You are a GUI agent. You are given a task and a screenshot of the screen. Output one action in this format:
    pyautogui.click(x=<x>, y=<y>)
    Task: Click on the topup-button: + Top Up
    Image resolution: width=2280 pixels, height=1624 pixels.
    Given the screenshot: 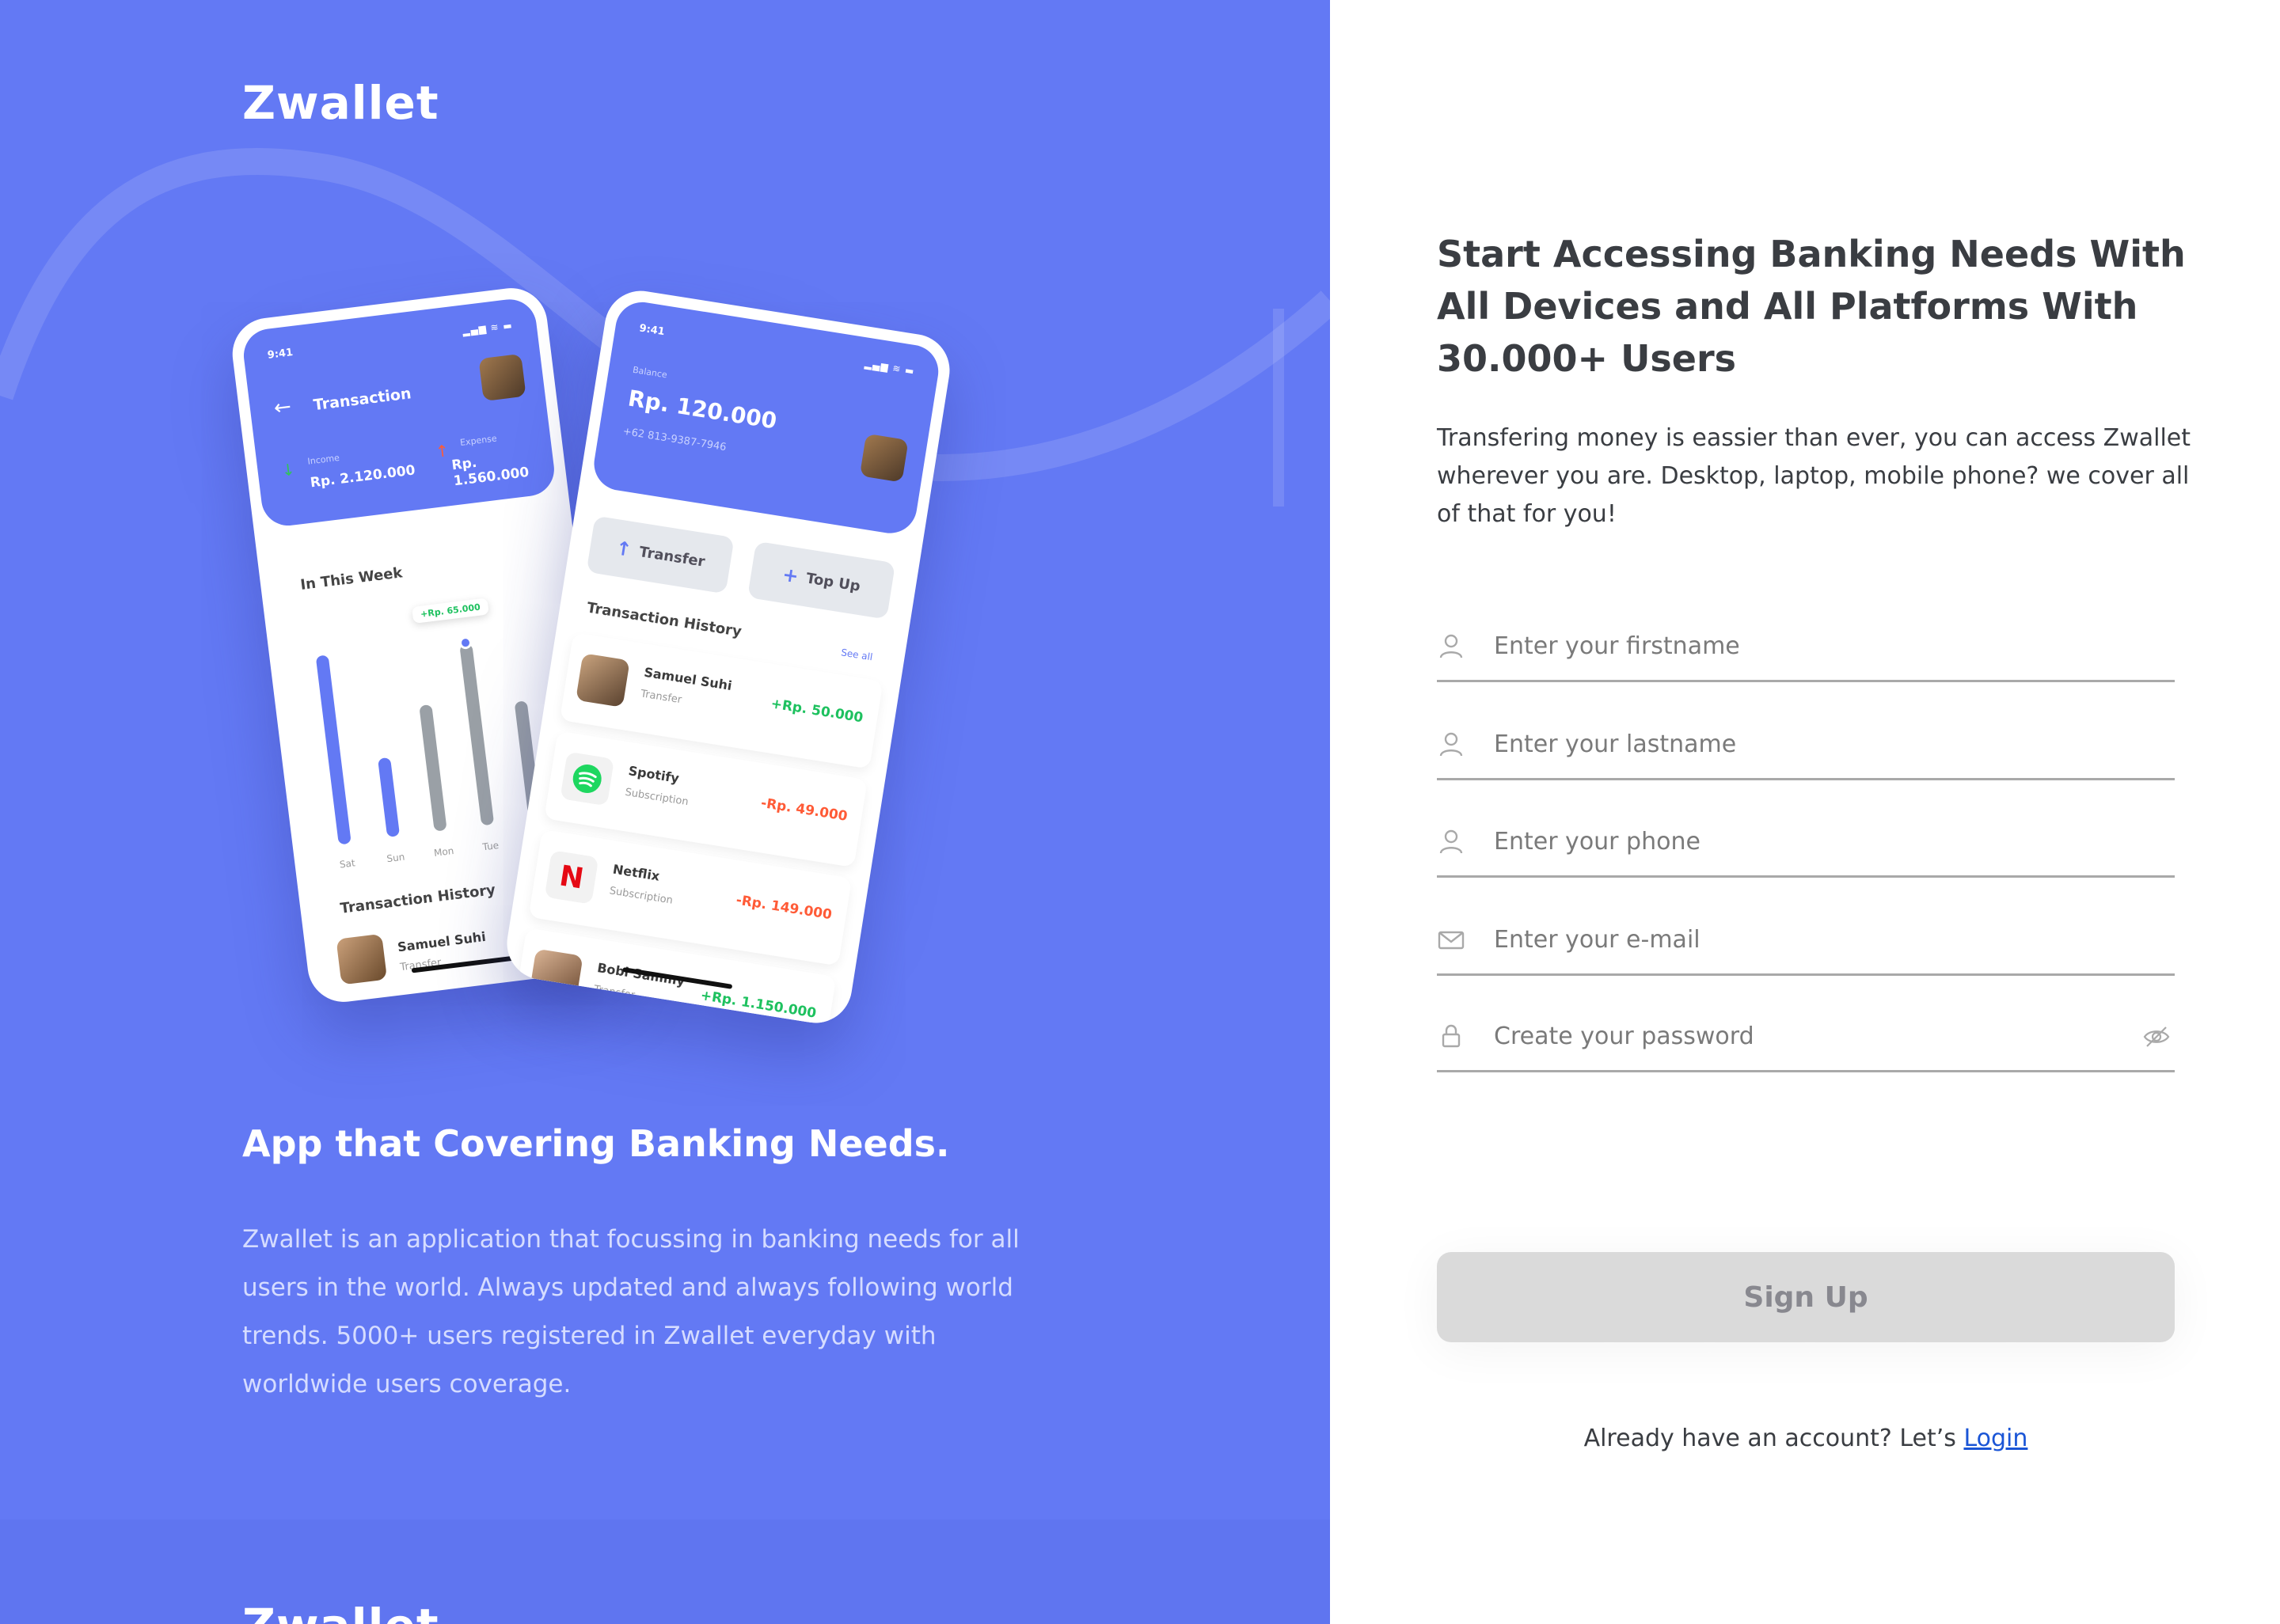 What is the action you would take?
    pyautogui.click(x=821, y=580)
    